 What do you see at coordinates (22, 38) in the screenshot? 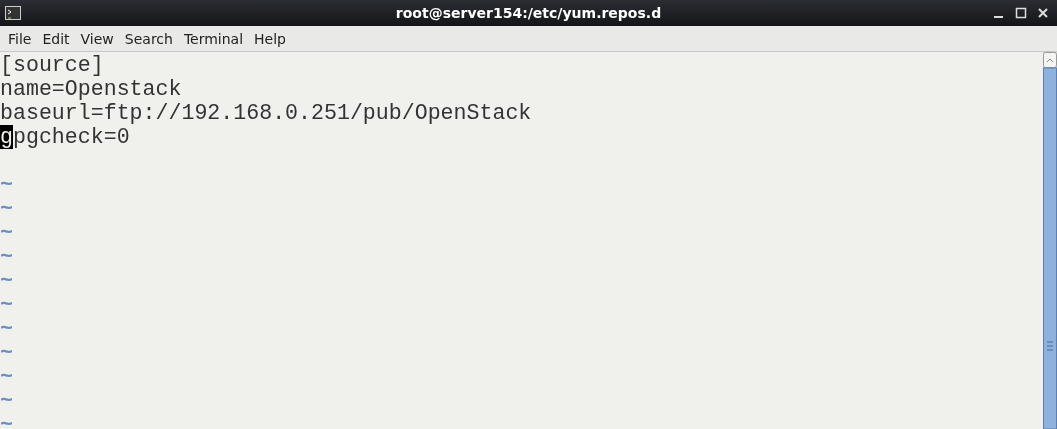
I see `menu-item: File` at bounding box center [22, 38].